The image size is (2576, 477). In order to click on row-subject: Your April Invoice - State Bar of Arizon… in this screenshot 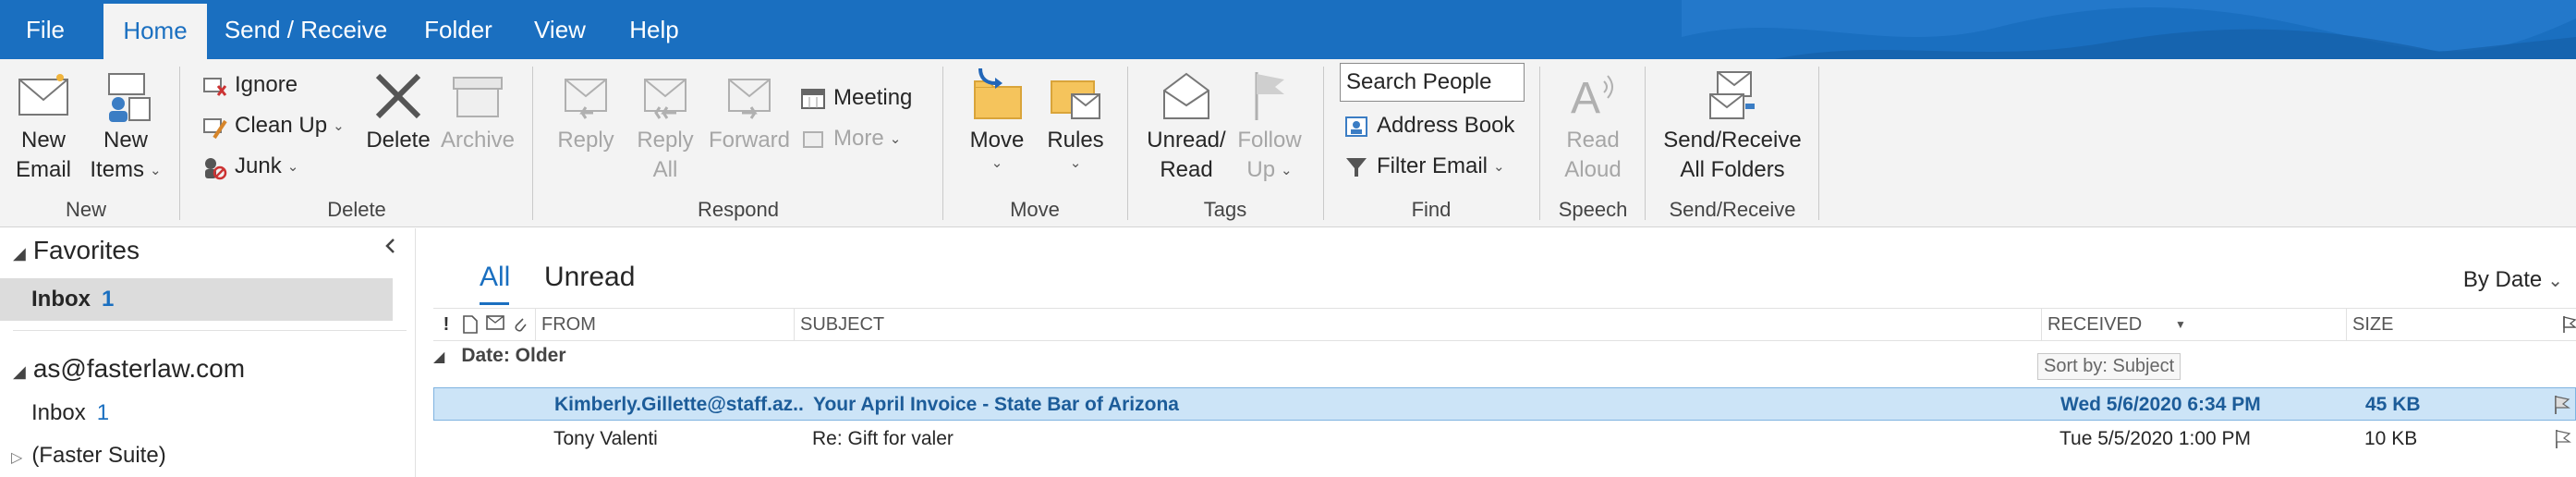, I will do `click(996, 404)`.